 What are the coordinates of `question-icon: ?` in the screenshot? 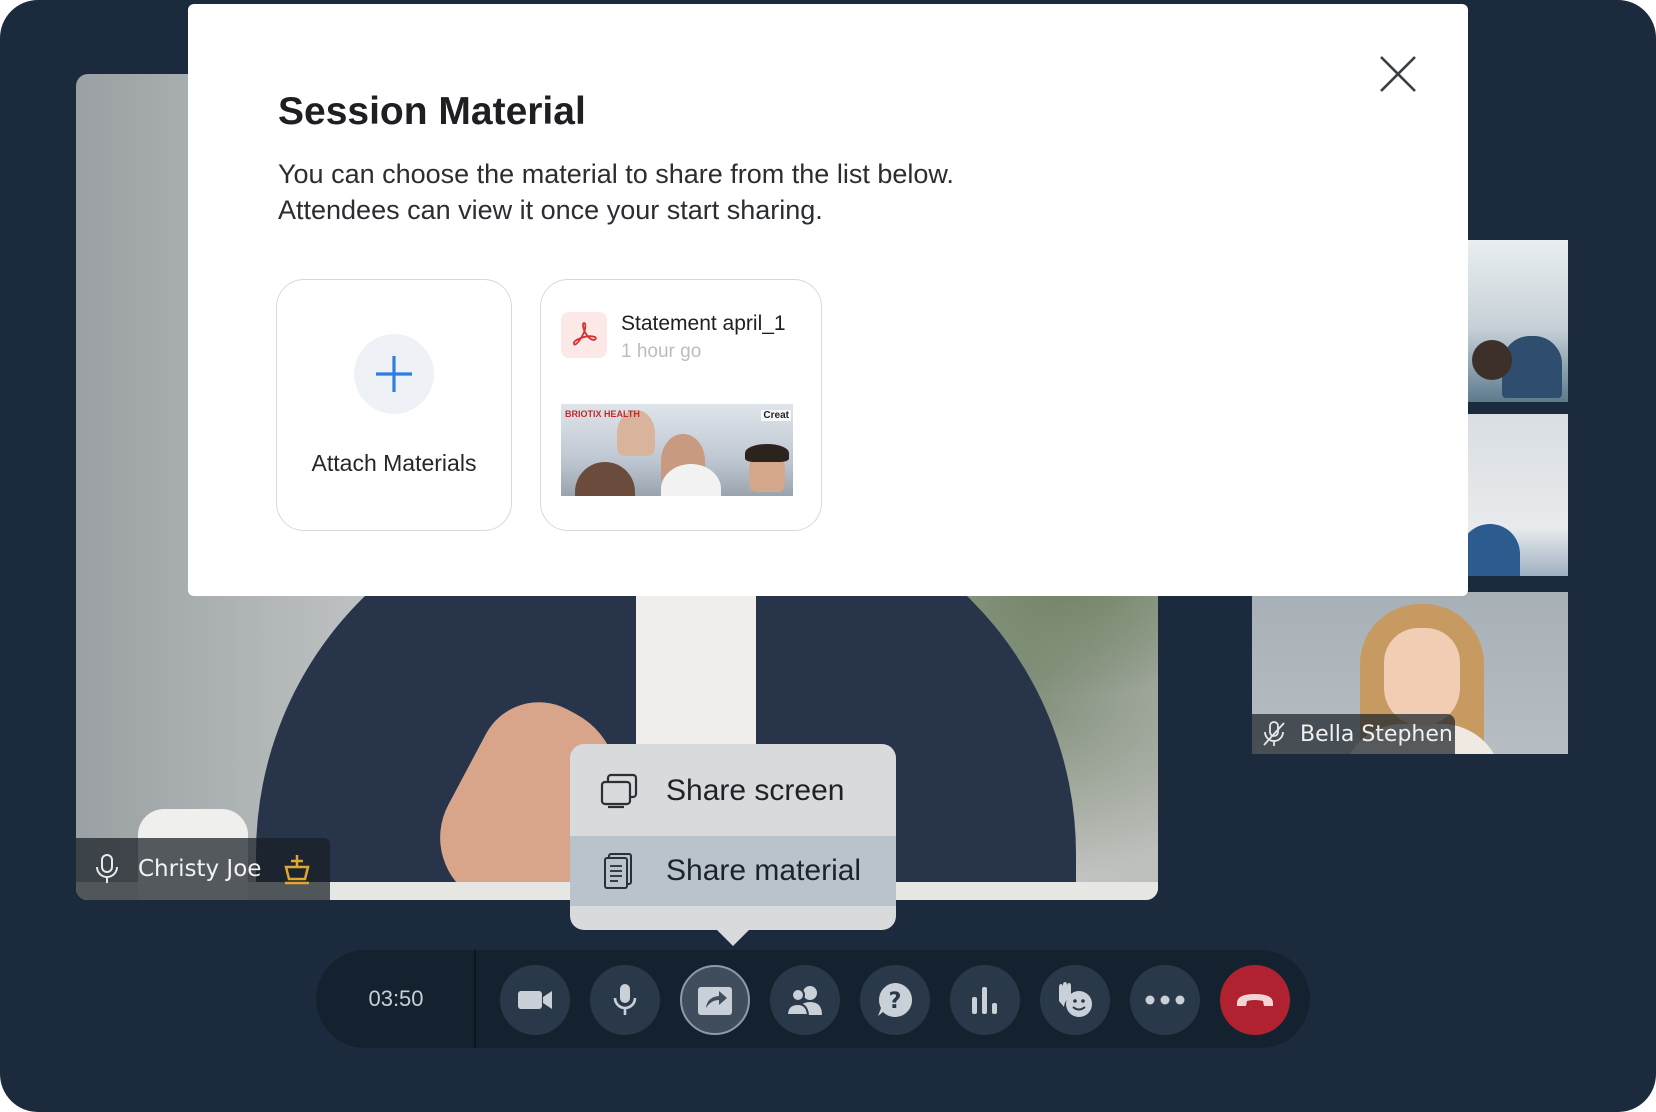 It's located at (895, 1000).